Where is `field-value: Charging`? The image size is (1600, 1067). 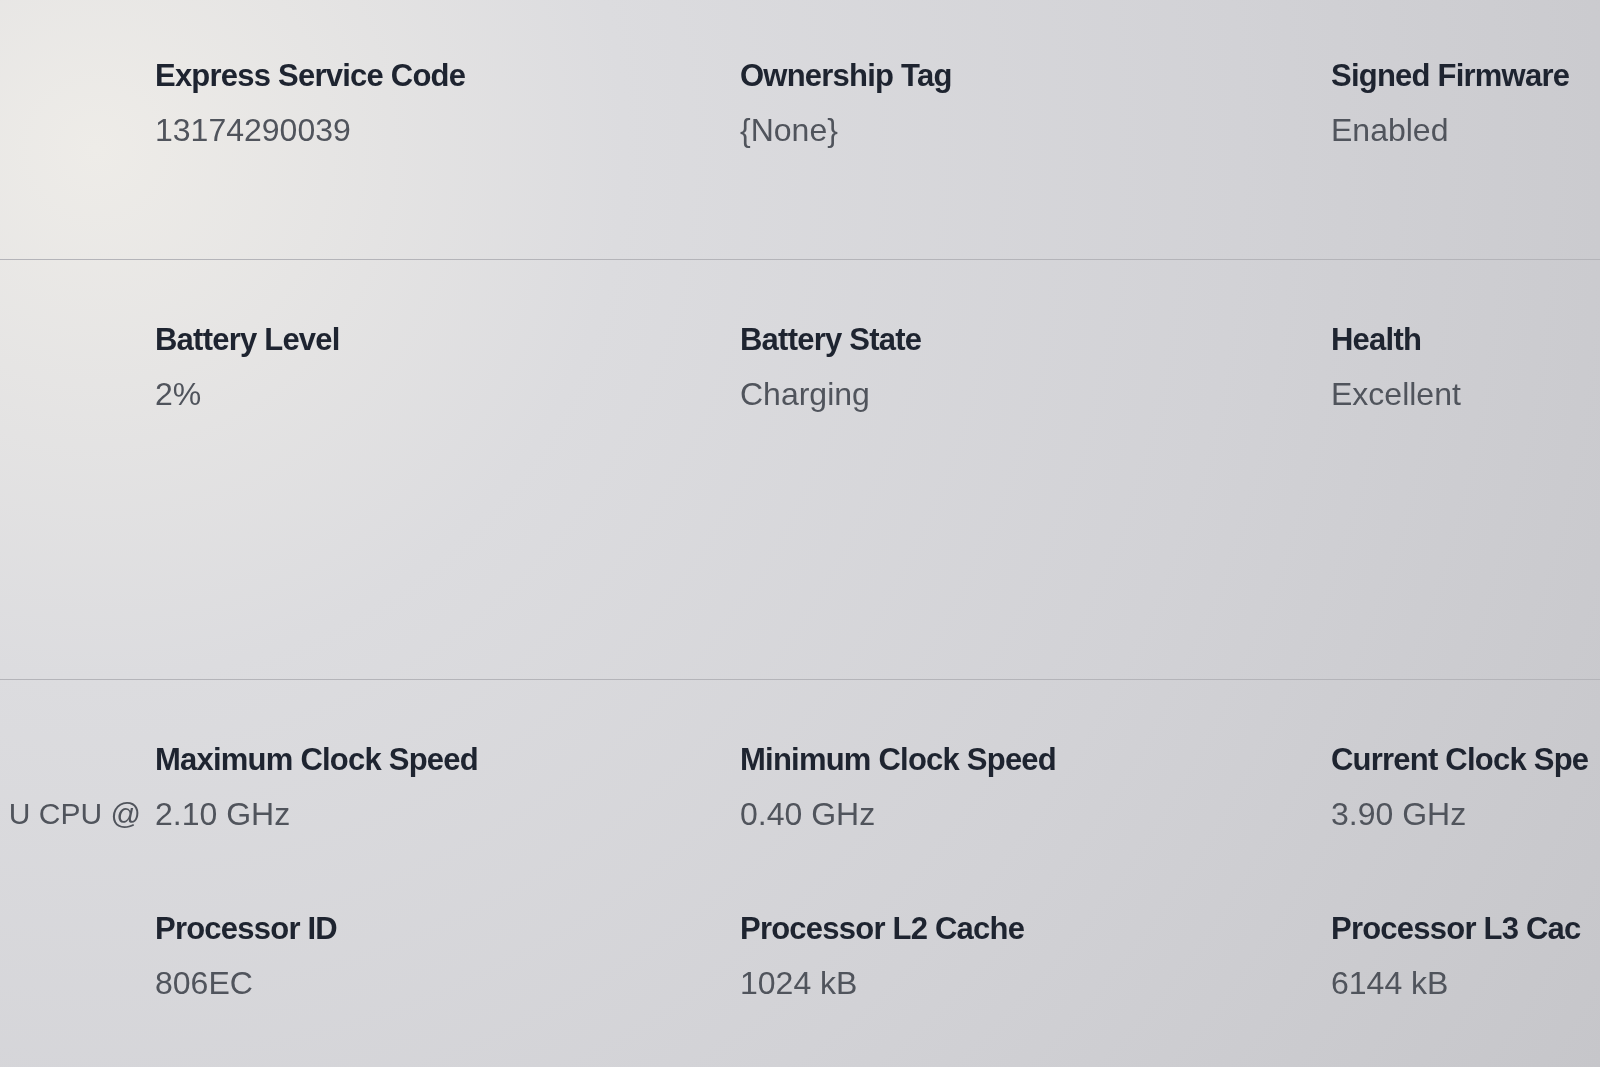 field-value: Charging is located at coordinates (805, 394).